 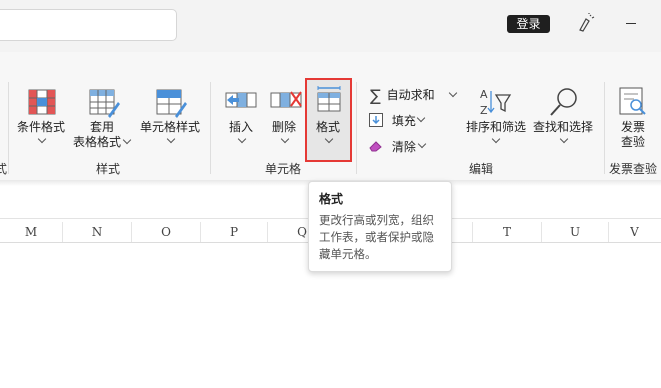 I want to click on insert-icon, so click(x=241, y=100).